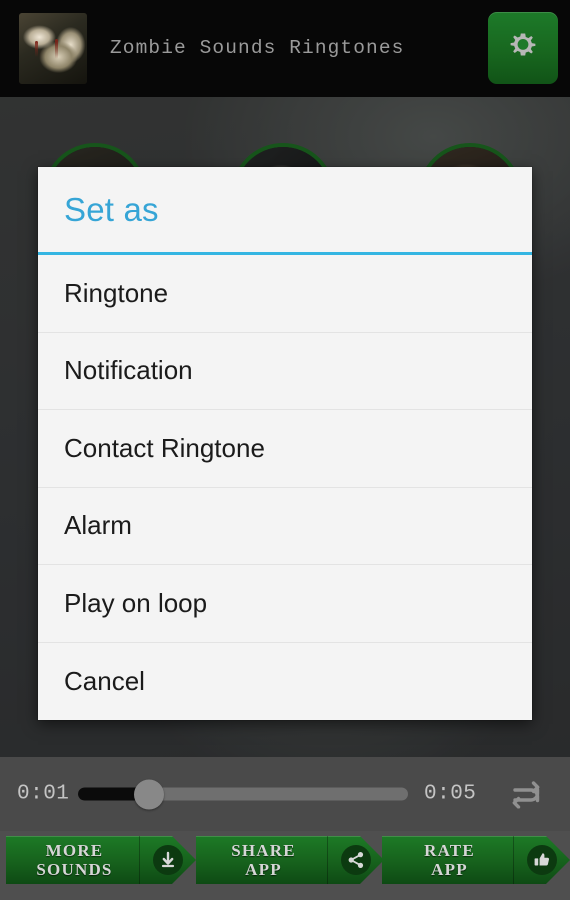 This screenshot has height=900, width=570. Describe the element at coordinates (450, 794) in the screenshot. I see `total-time-label: 0:05` at that location.